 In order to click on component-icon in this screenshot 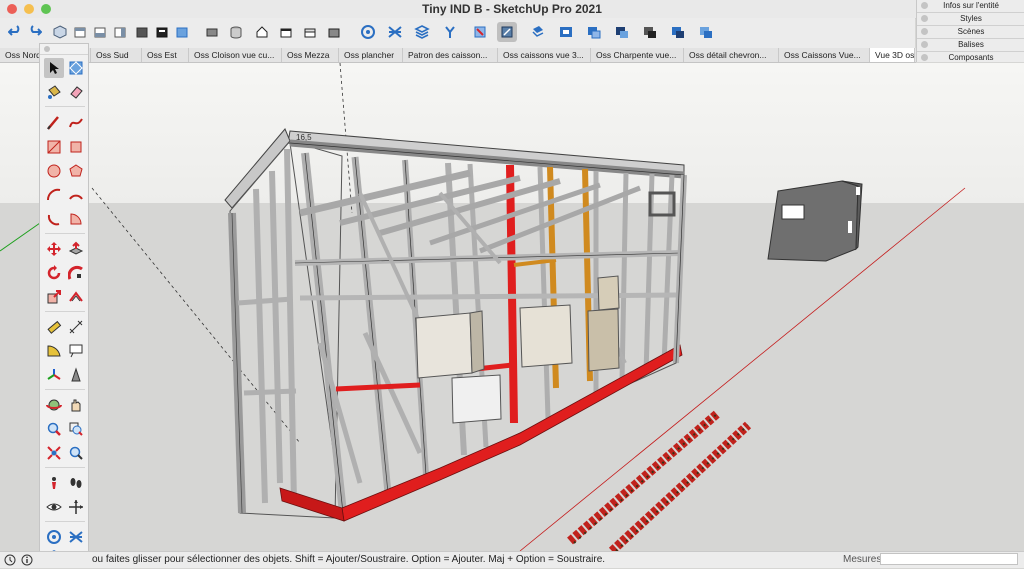, I will do `click(706, 32)`.